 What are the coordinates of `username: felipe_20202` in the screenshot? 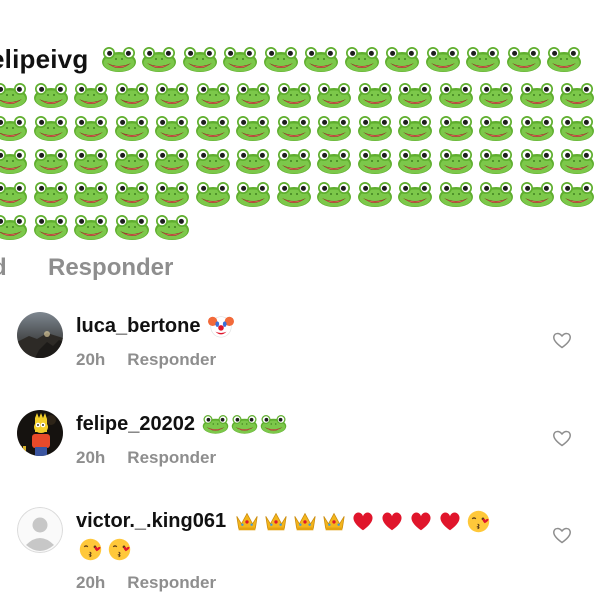 It's located at (135, 424).